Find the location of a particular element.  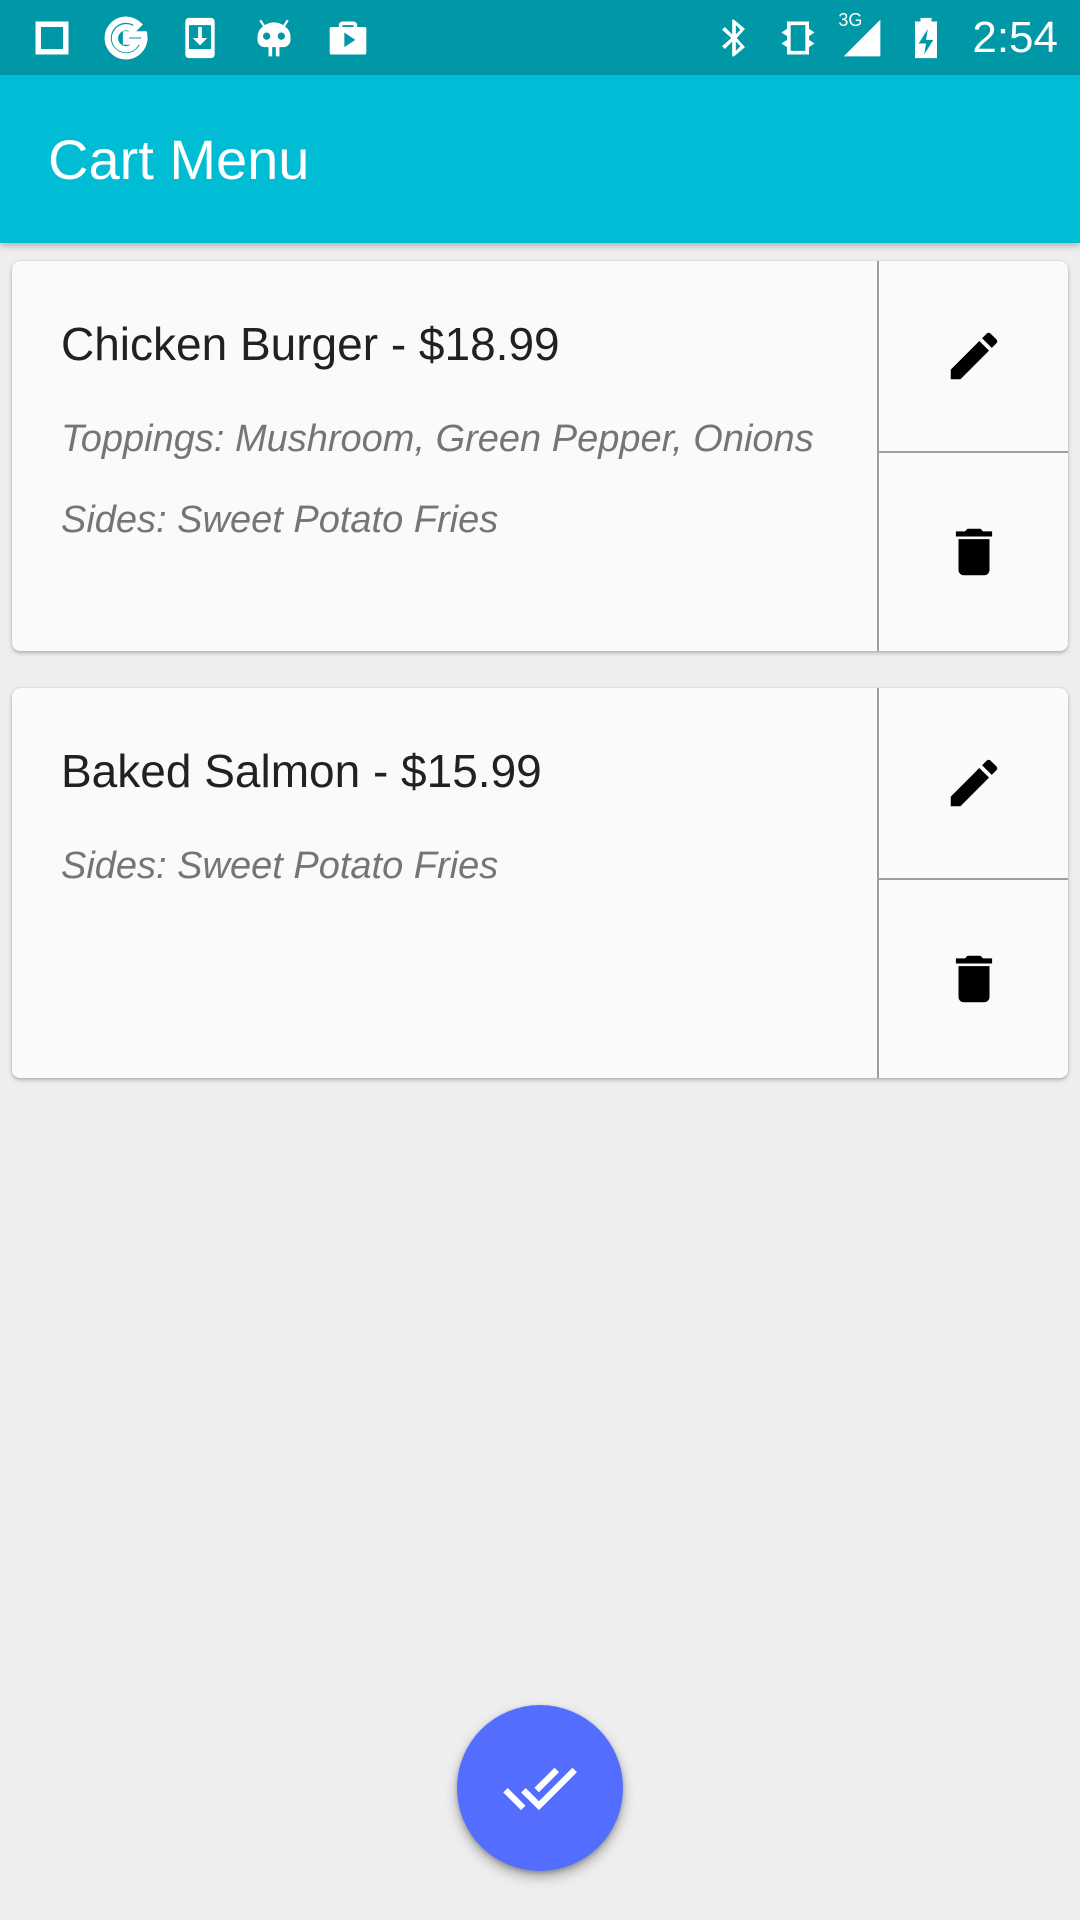

android-icon is located at coordinates (274, 38).